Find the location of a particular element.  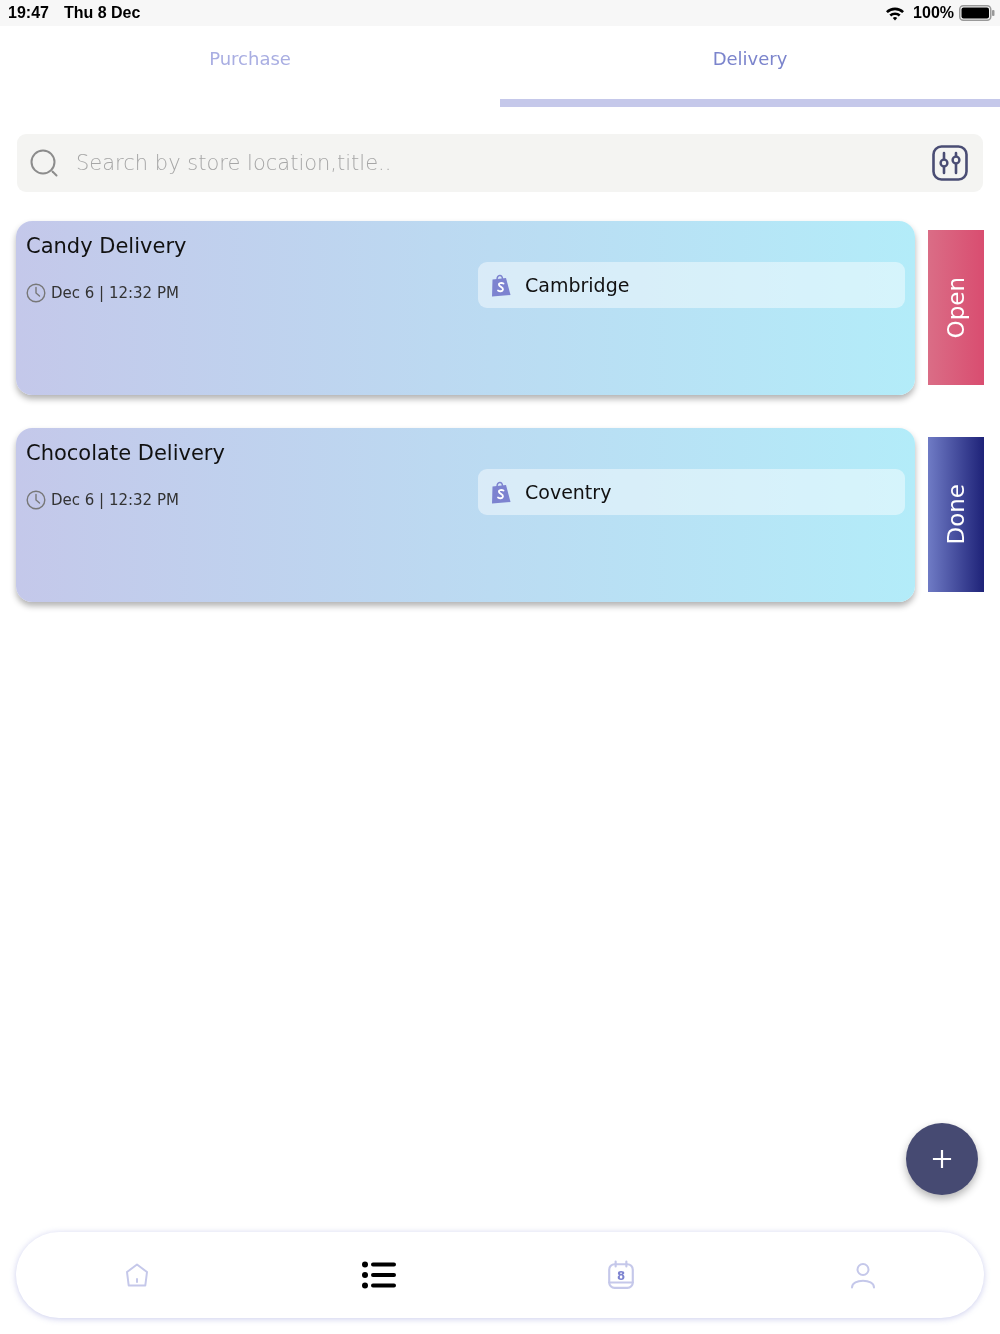

search-input: Search by store location,title.. is located at coordinates (494, 163).